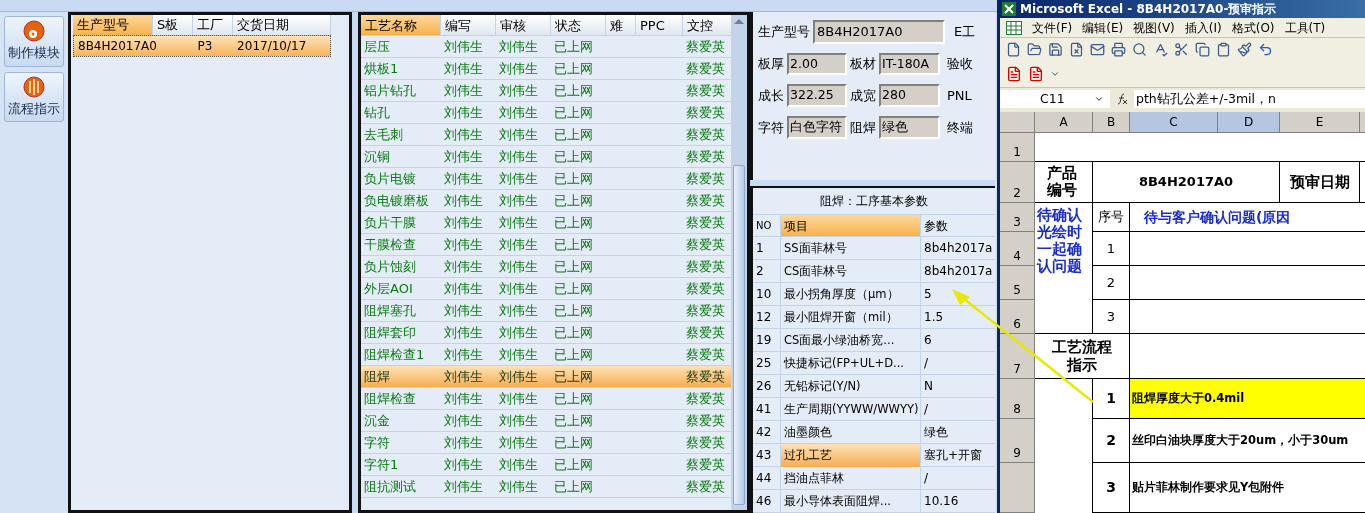 The height and width of the screenshot is (513, 1365). What do you see at coordinates (1139, 49) in the screenshot?
I see `search-icon` at bounding box center [1139, 49].